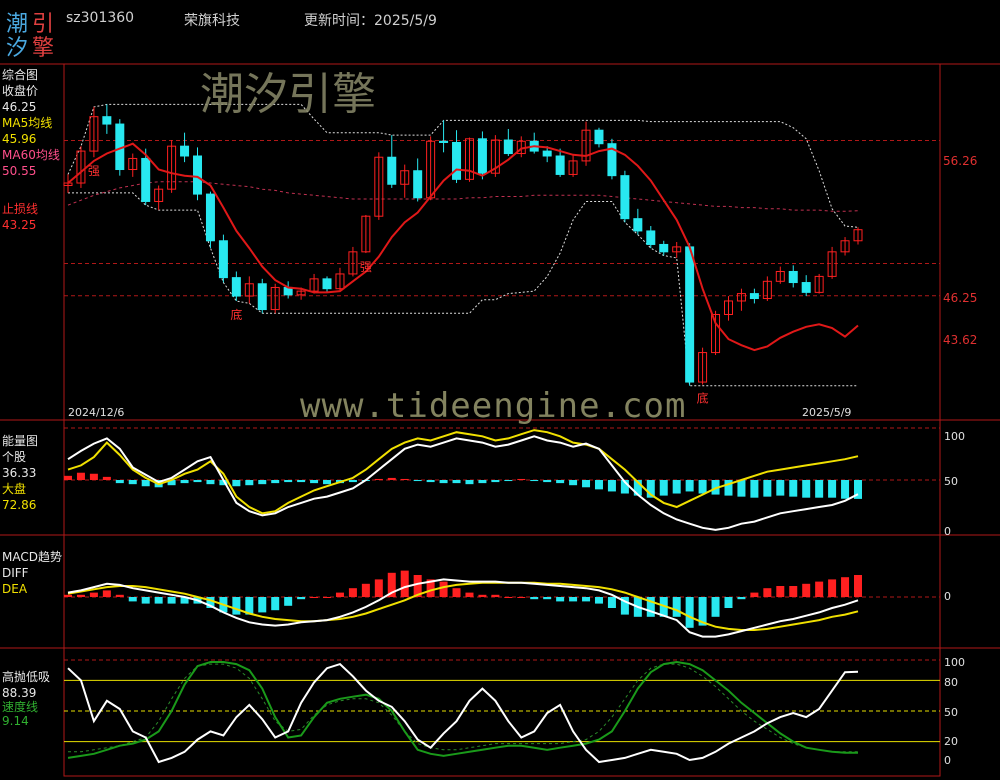  I want to click on date-end: 2025/5/9, so click(827, 412).